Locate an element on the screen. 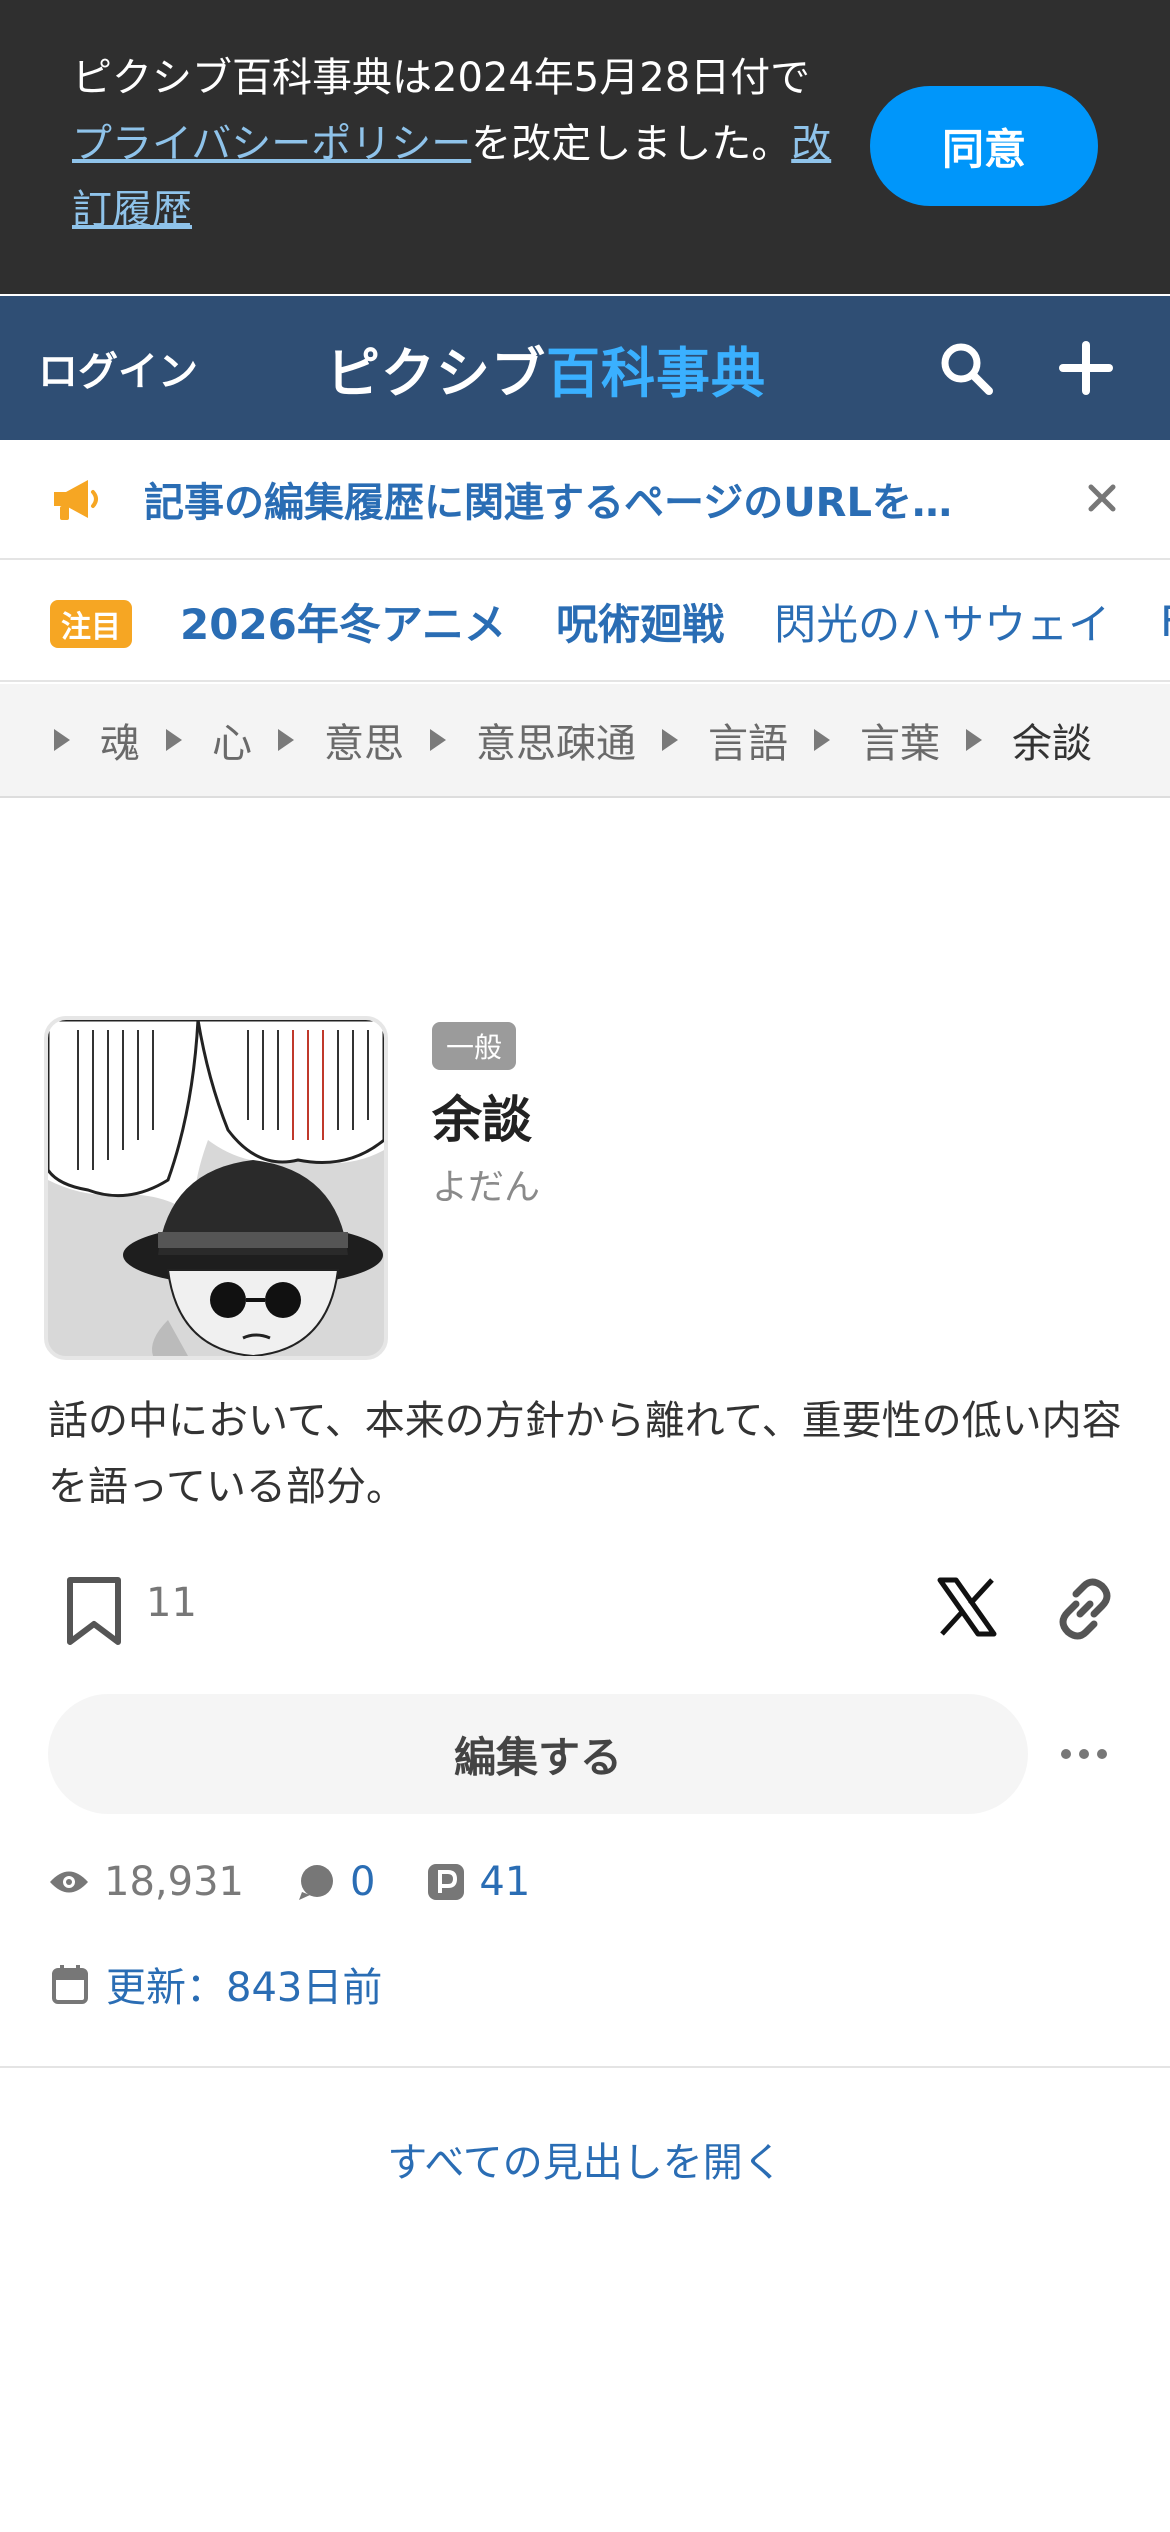 The image size is (1170, 2532). breadcrumb-item: 意思疎通 is located at coordinates (533, 740).